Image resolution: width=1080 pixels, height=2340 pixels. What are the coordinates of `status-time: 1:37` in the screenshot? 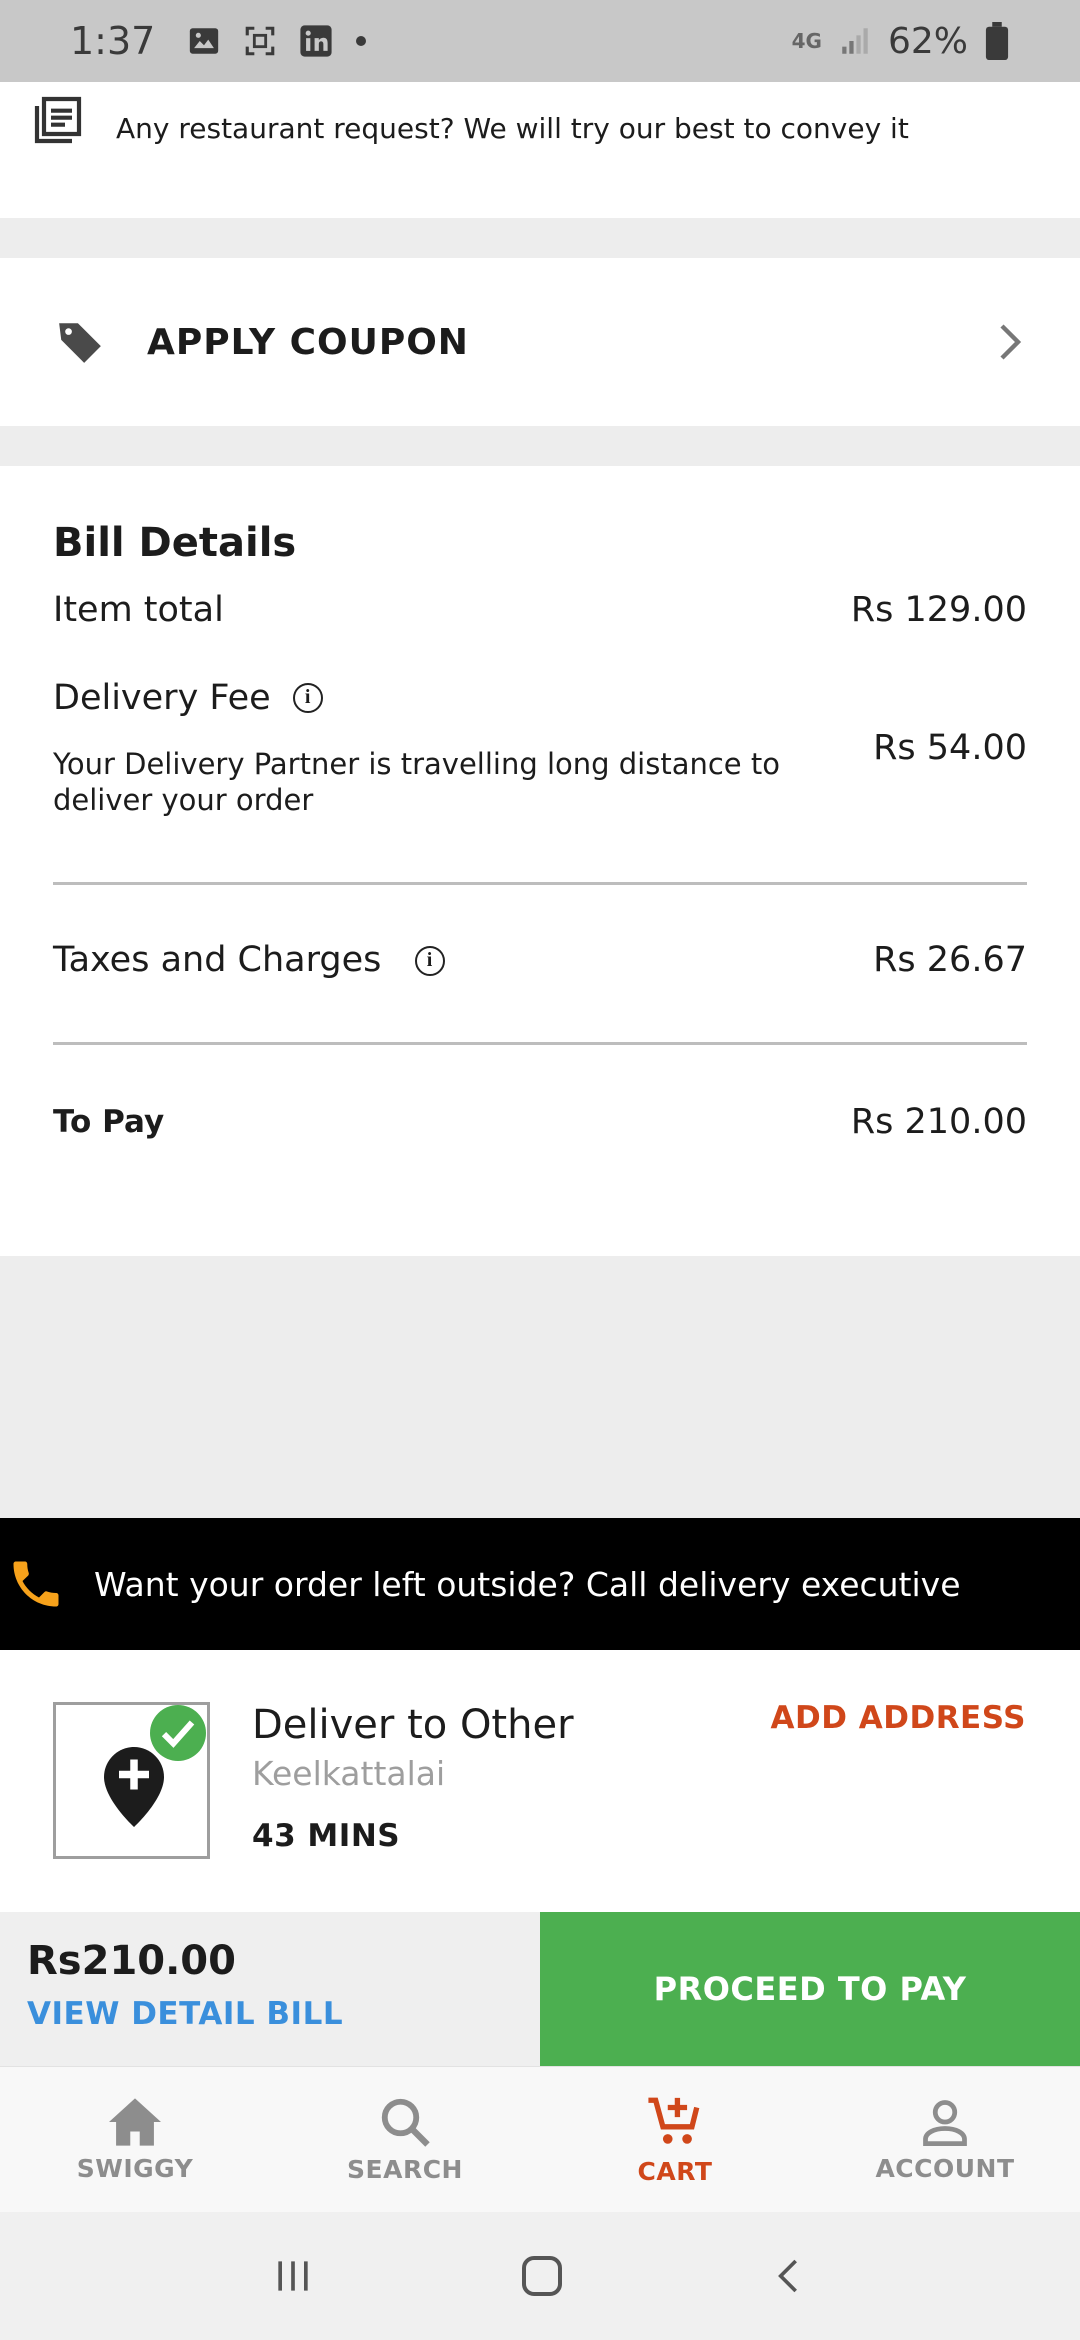 It's located at (113, 41).